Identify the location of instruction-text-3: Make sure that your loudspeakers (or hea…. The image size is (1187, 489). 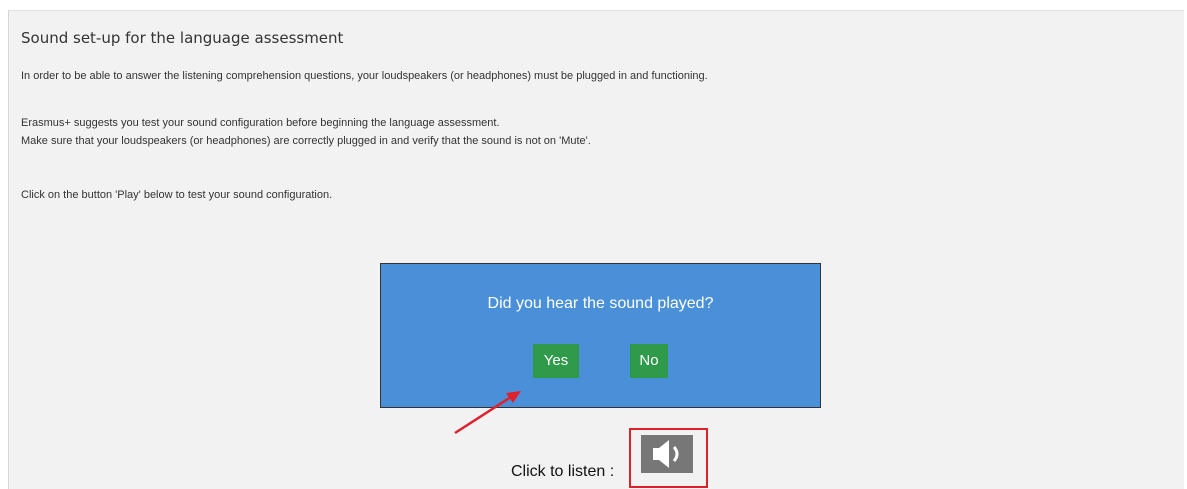
(306, 141).